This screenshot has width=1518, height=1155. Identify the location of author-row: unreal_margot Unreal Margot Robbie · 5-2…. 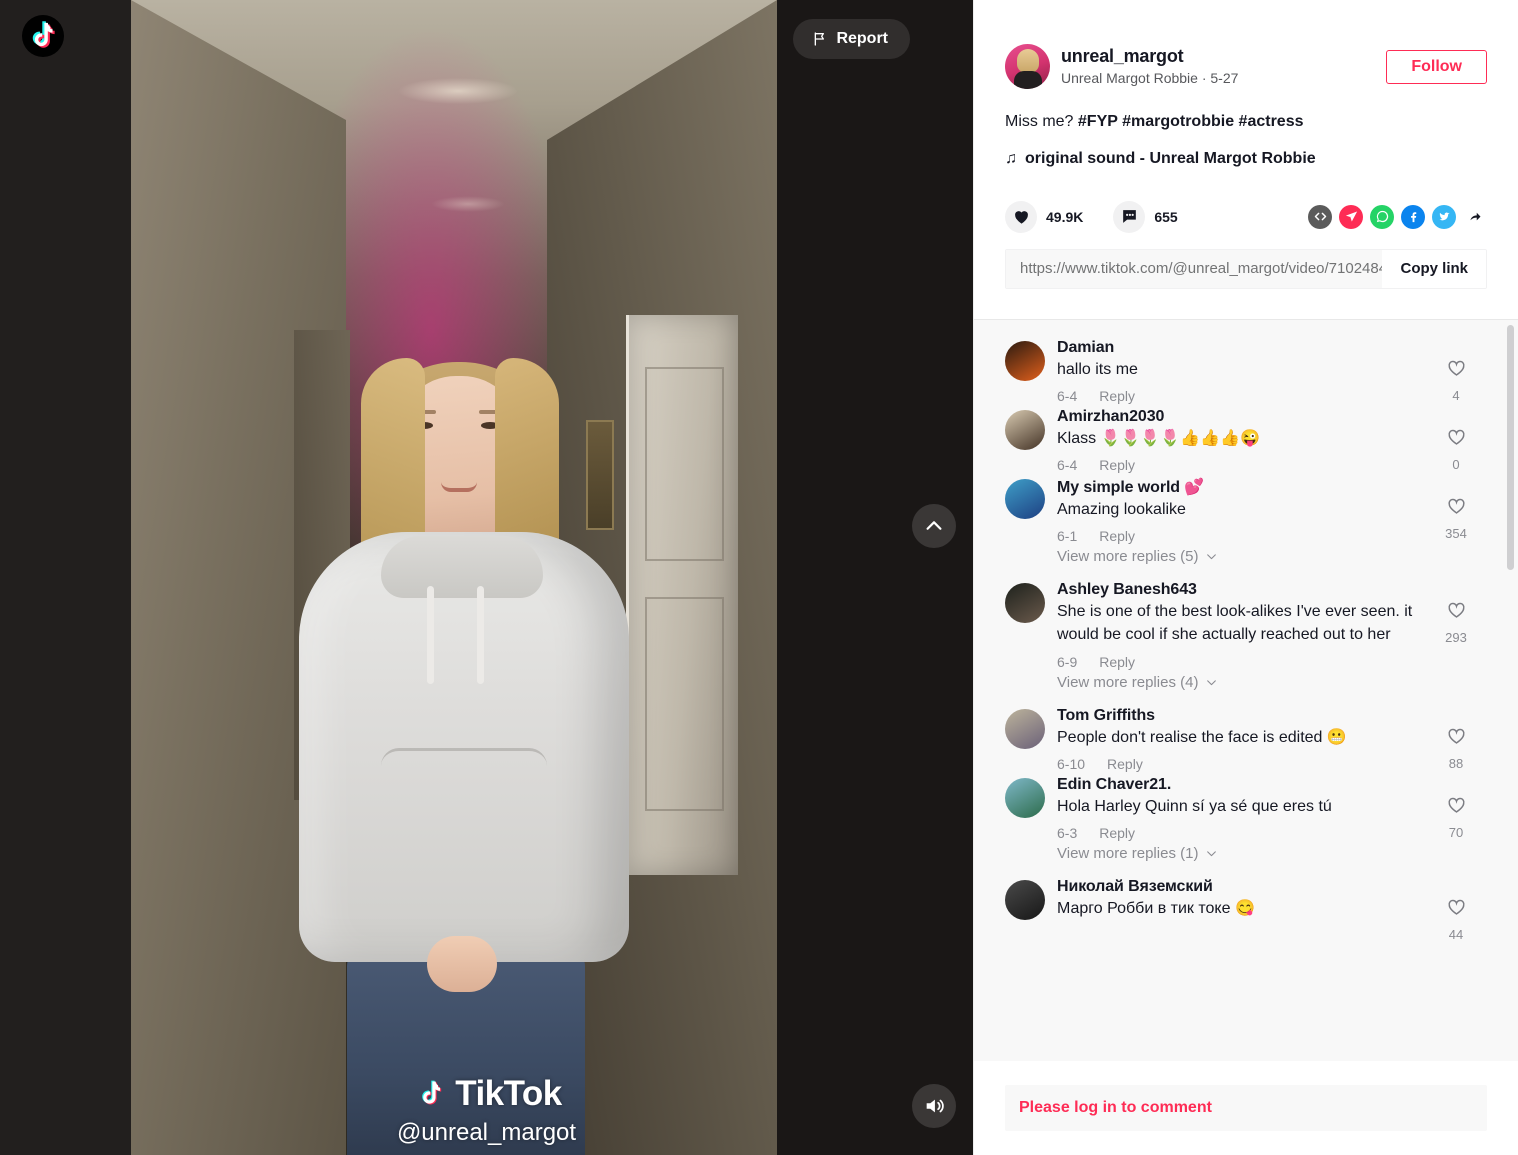
(1246, 66).